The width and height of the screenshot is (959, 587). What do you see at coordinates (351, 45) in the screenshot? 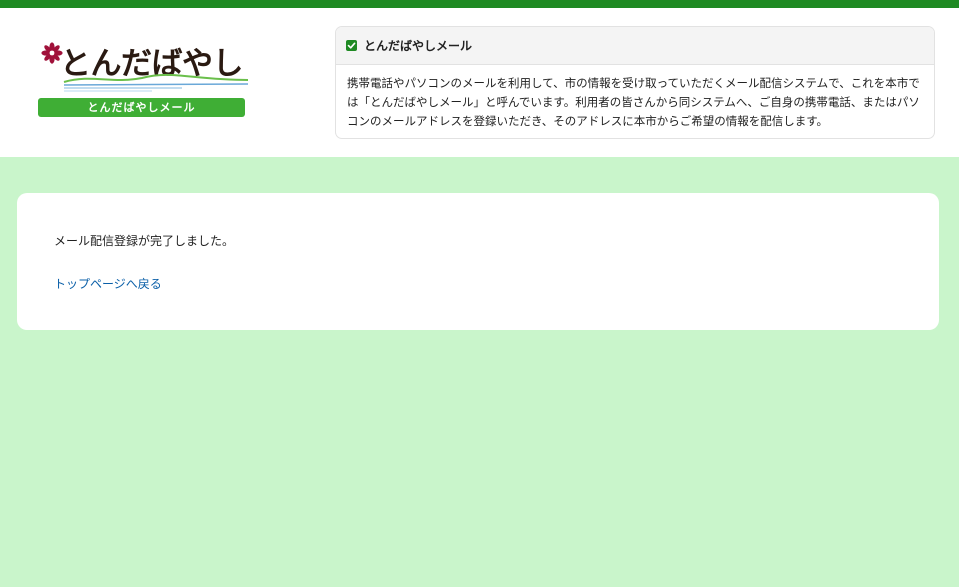
I see `check-square-icon` at bounding box center [351, 45].